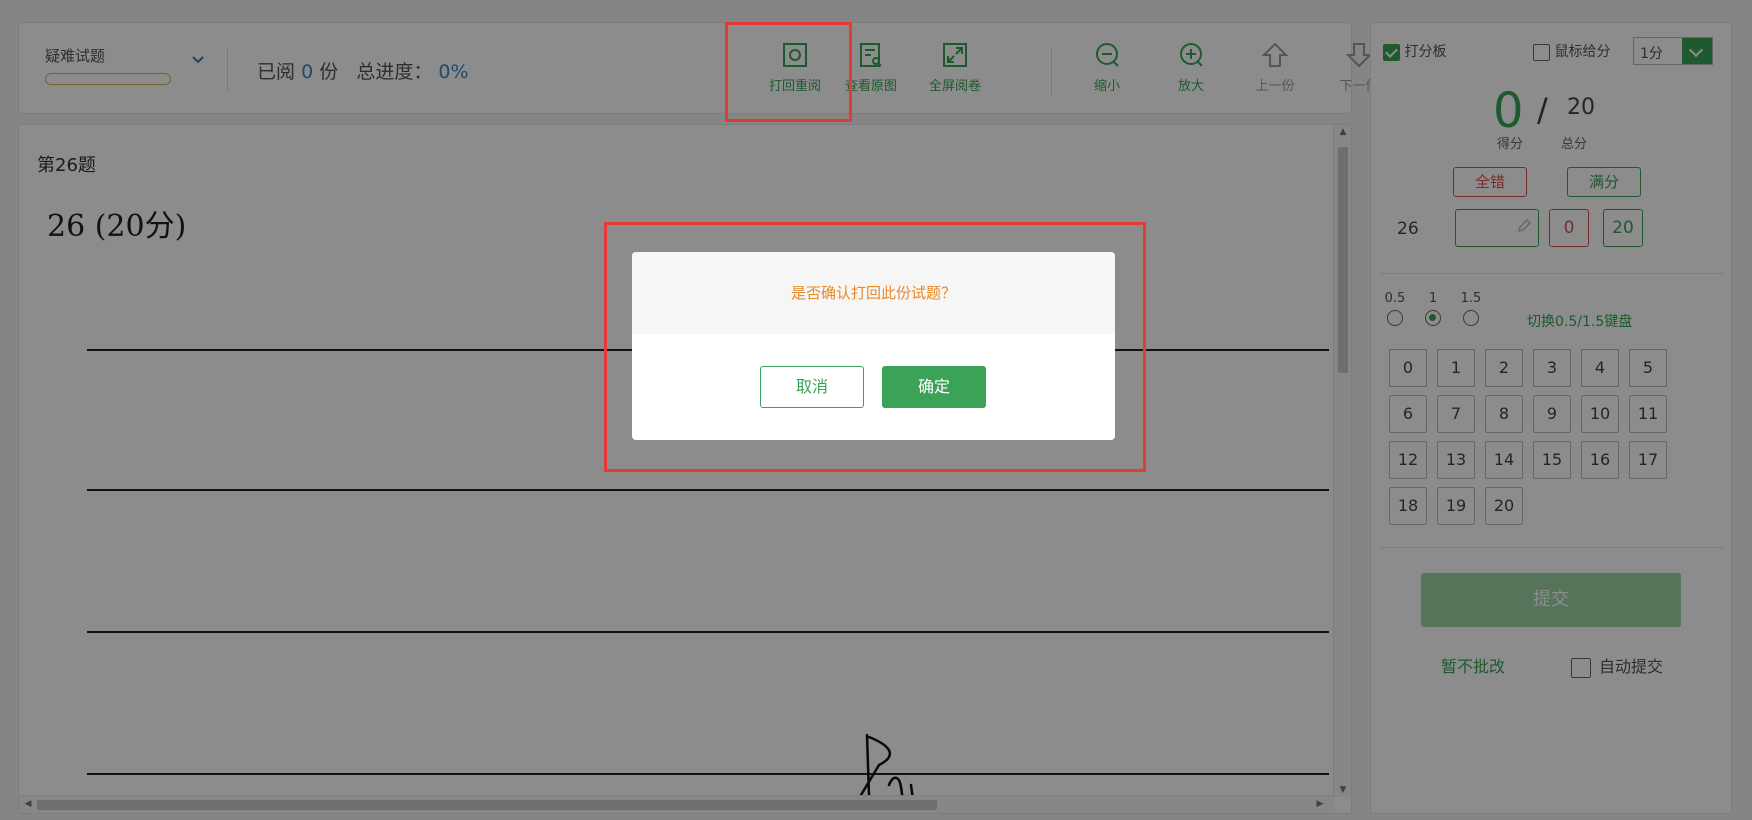 This screenshot has width=1752, height=820. Describe the element at coordinates (873, 346) in the screenshot. I see `confirm-recall-dialog: 是否确认打回此份试题？ 取消 确定` at that location.